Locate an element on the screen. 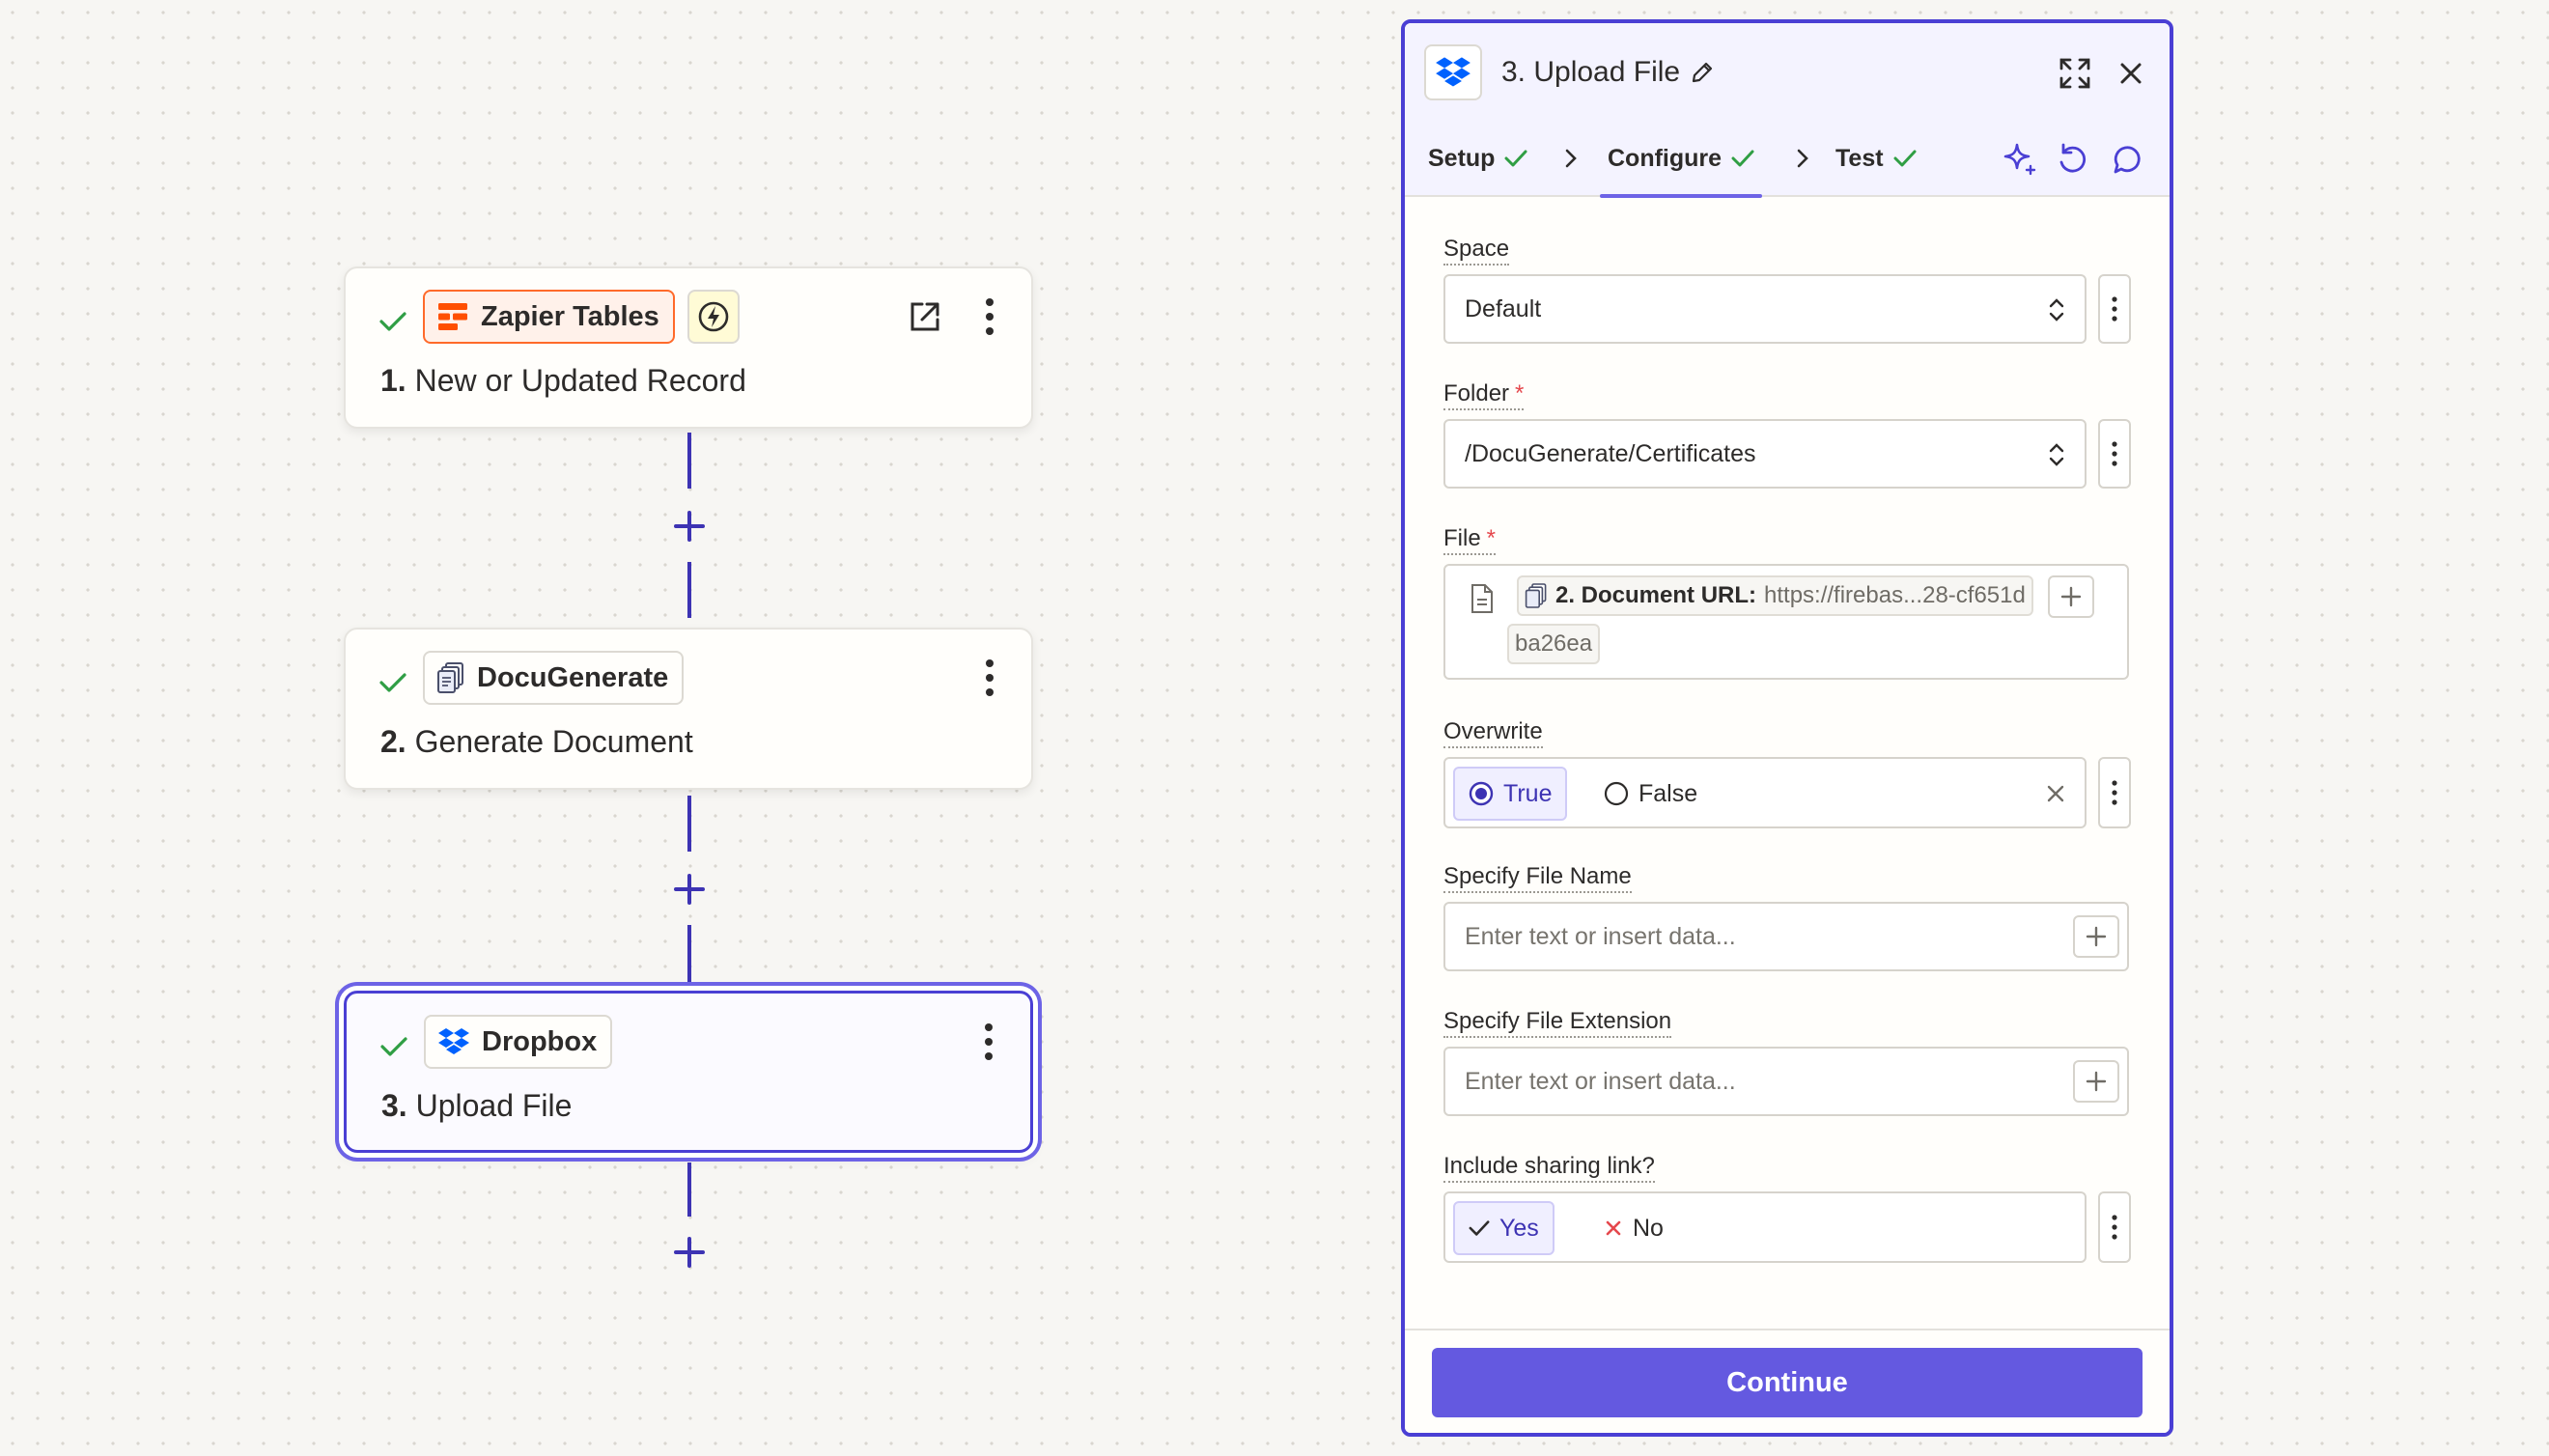 Image resolution: width=2549 pixels, height=1456 pixels. radio-unselected-icon is located at coordinates (1616, 794).